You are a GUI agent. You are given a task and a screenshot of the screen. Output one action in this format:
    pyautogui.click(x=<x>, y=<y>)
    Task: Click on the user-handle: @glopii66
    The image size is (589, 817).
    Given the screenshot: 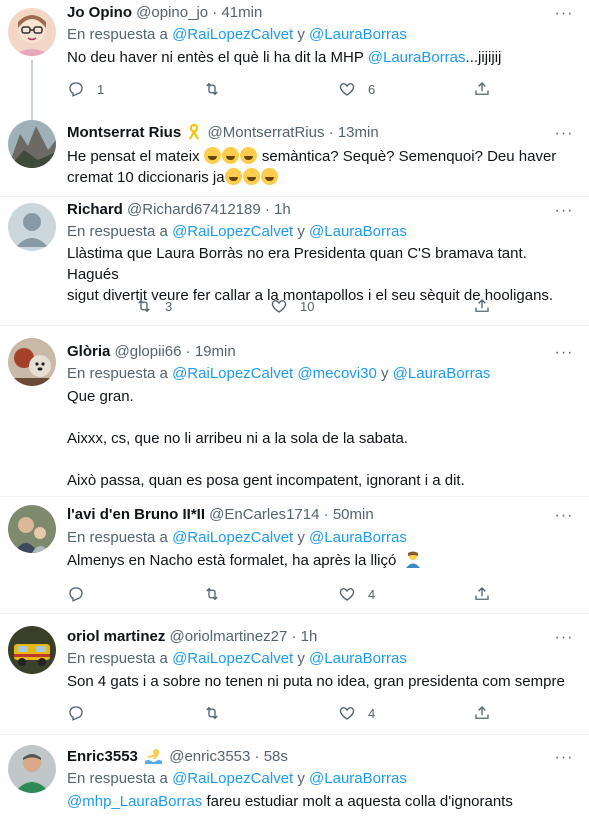 What is the action you would take?
    pyautogui.click(x=148, y=351)
    